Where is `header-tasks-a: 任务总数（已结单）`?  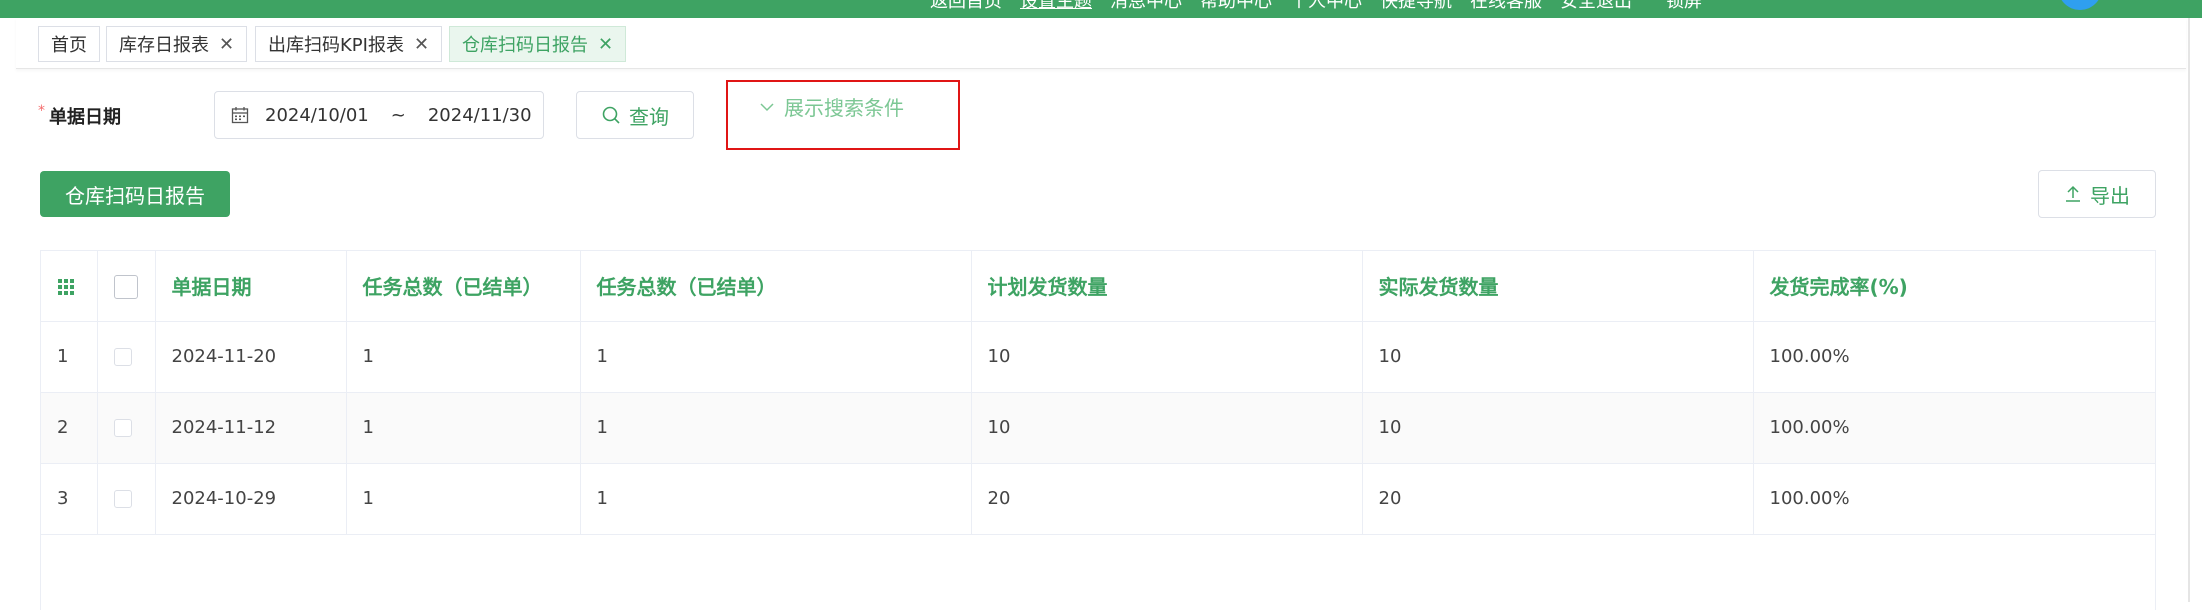
header-tasks-a: 任务总数（已结单） is located at coordinates (463, 286).